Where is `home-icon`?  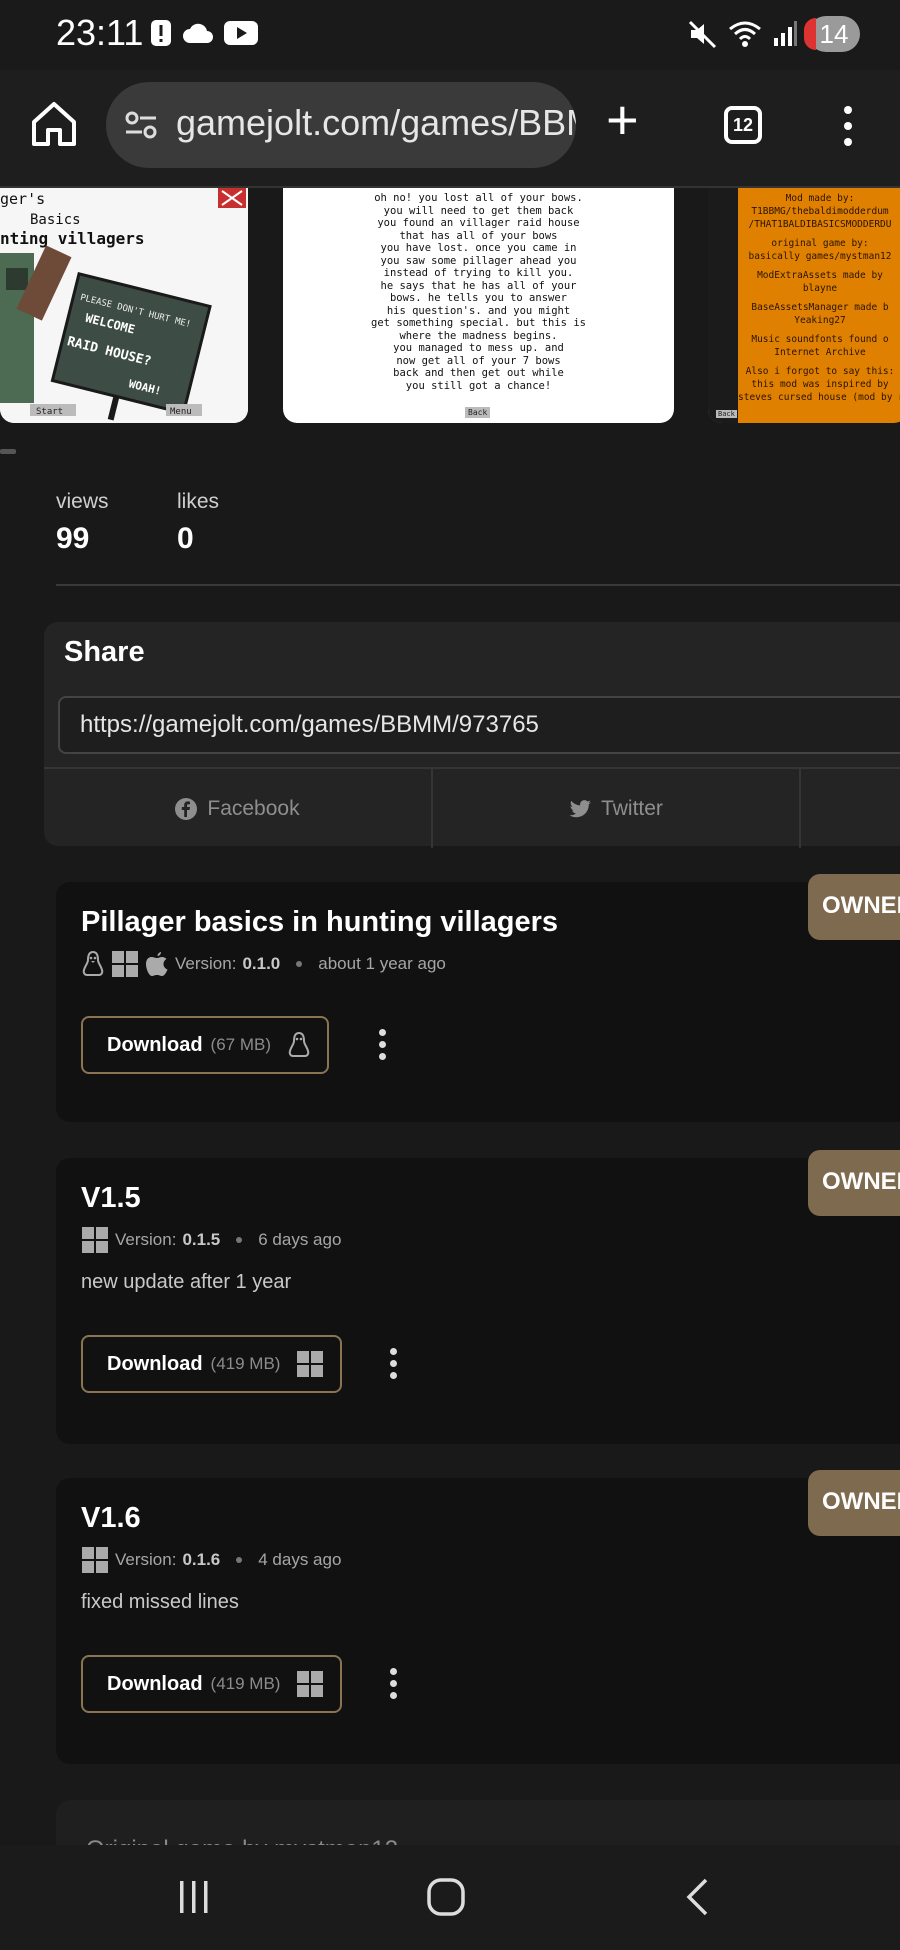
home-icon is located at coordinates (54, 124).